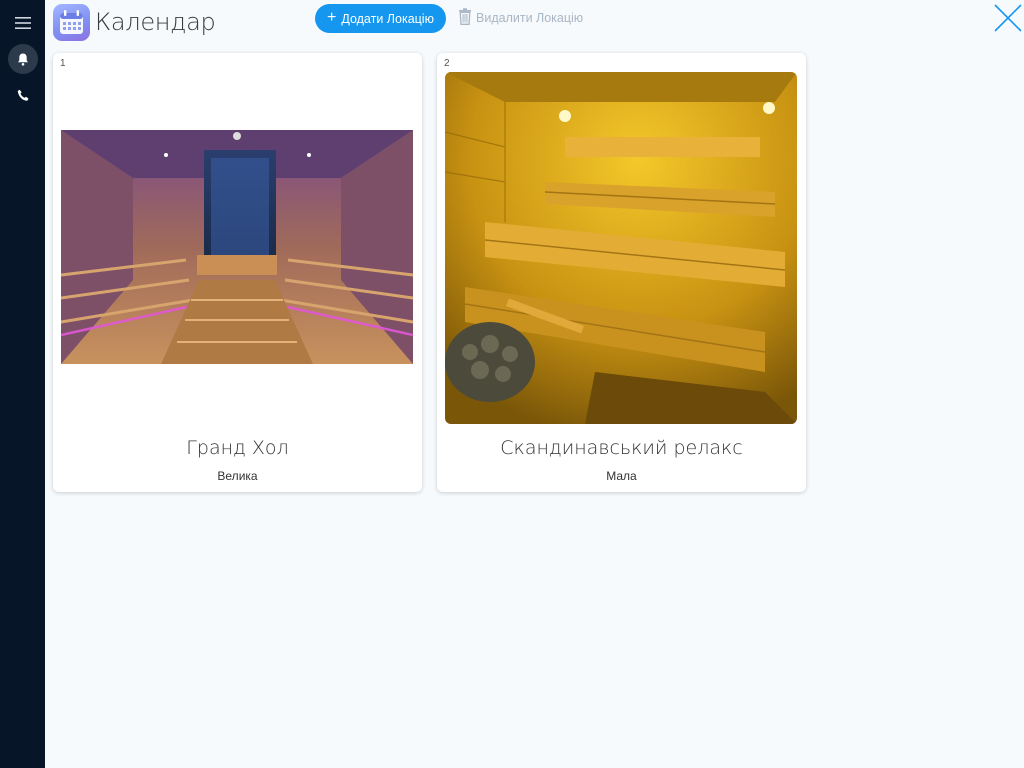 Image resolution: width=1024 pixels, height=768 pixels. Describe the element at coordinates (23, 23) in the screenshot. I see `menu-icon` at that location.